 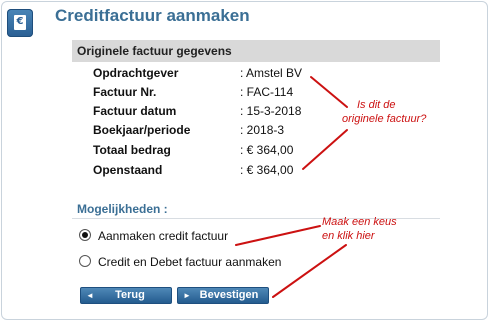 What do you see at coordinates (278, 235) in the screenshot?
I see `arrow-line-option` at bounding box center [278, 235].